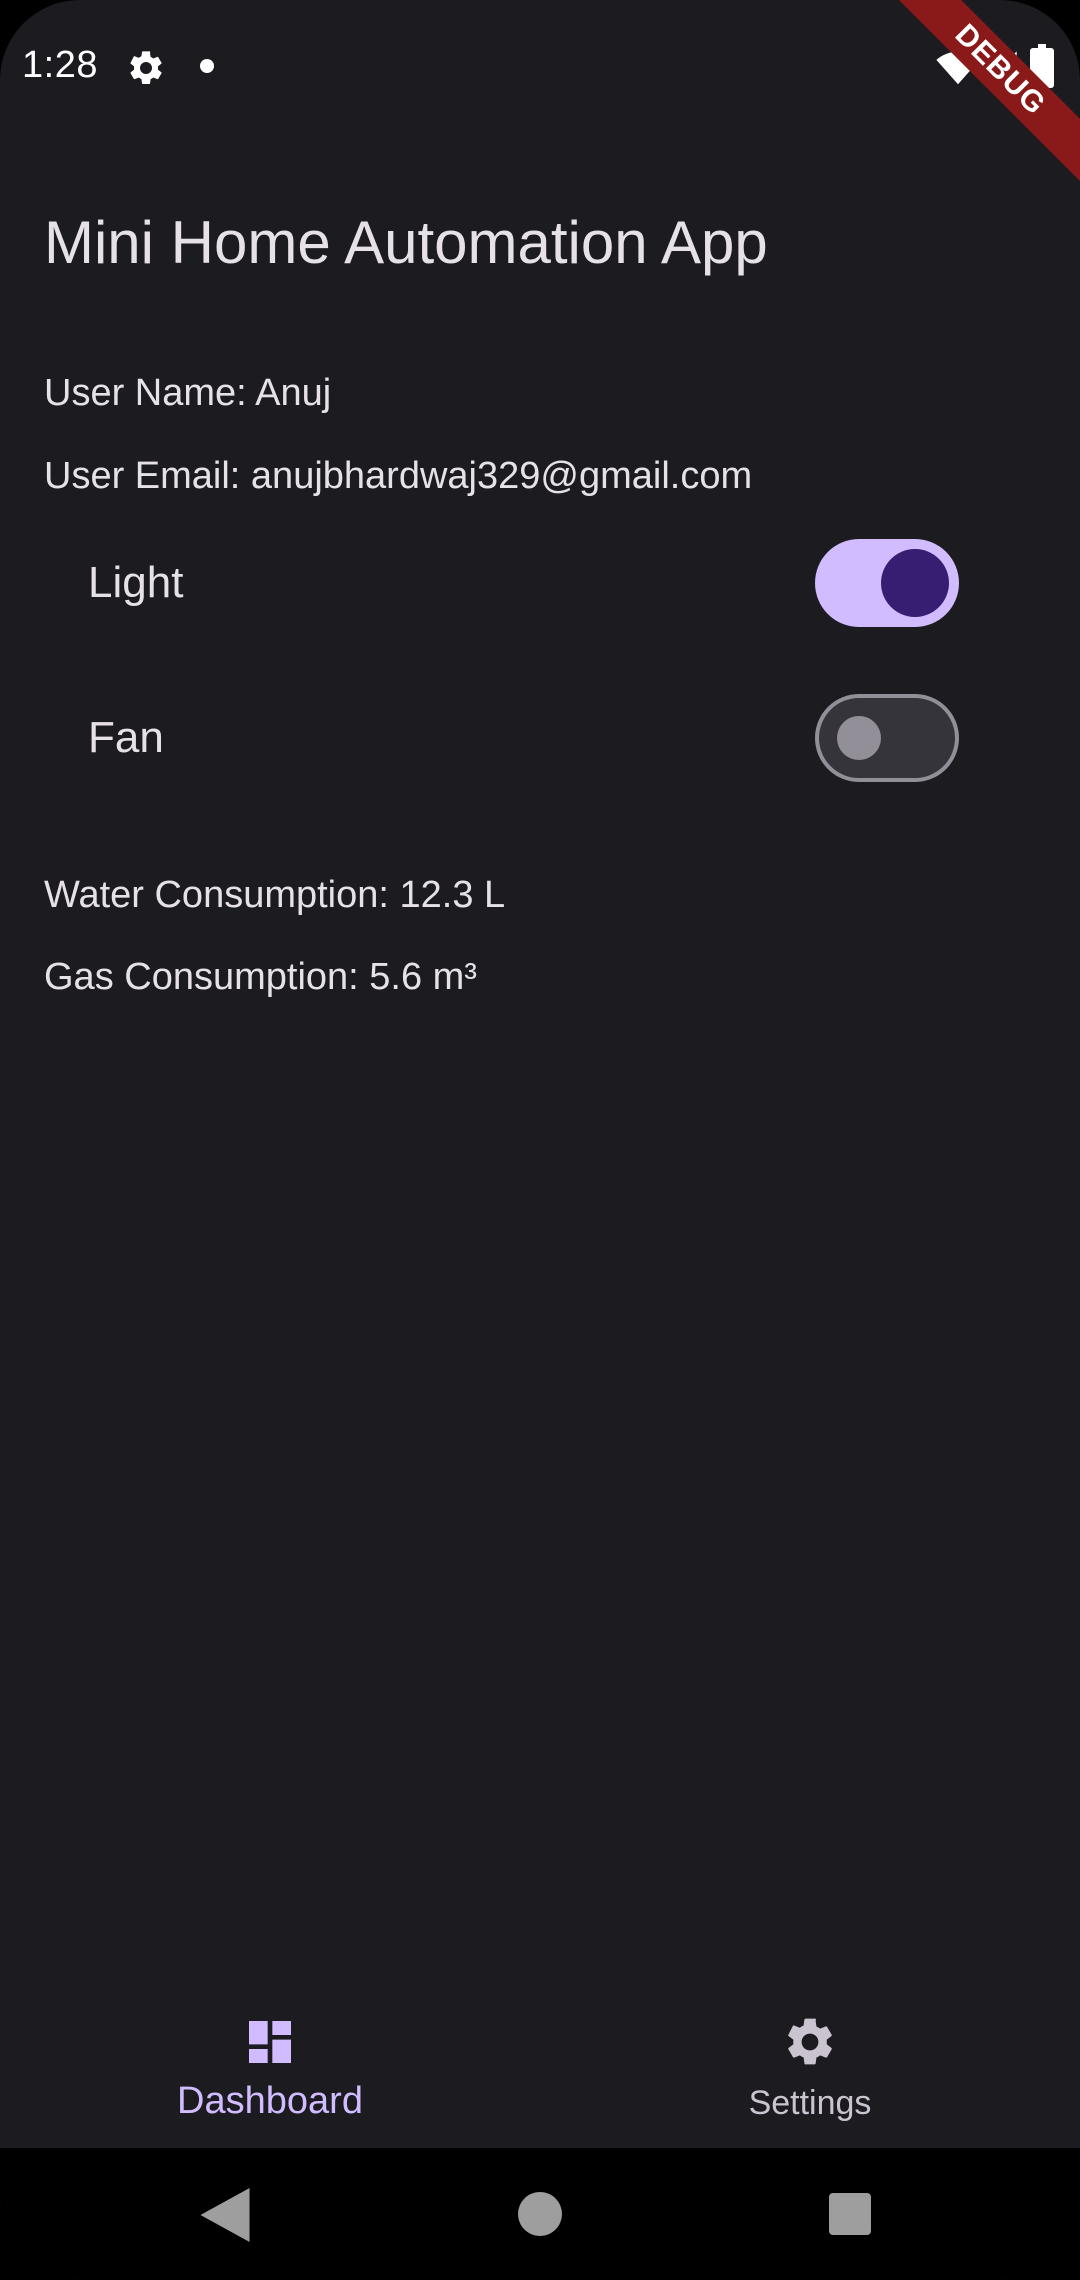 Image resolution: width=1080 pixels, height=2280 pixels. I want to click on status-bar: 1:28, so click(540, 67).